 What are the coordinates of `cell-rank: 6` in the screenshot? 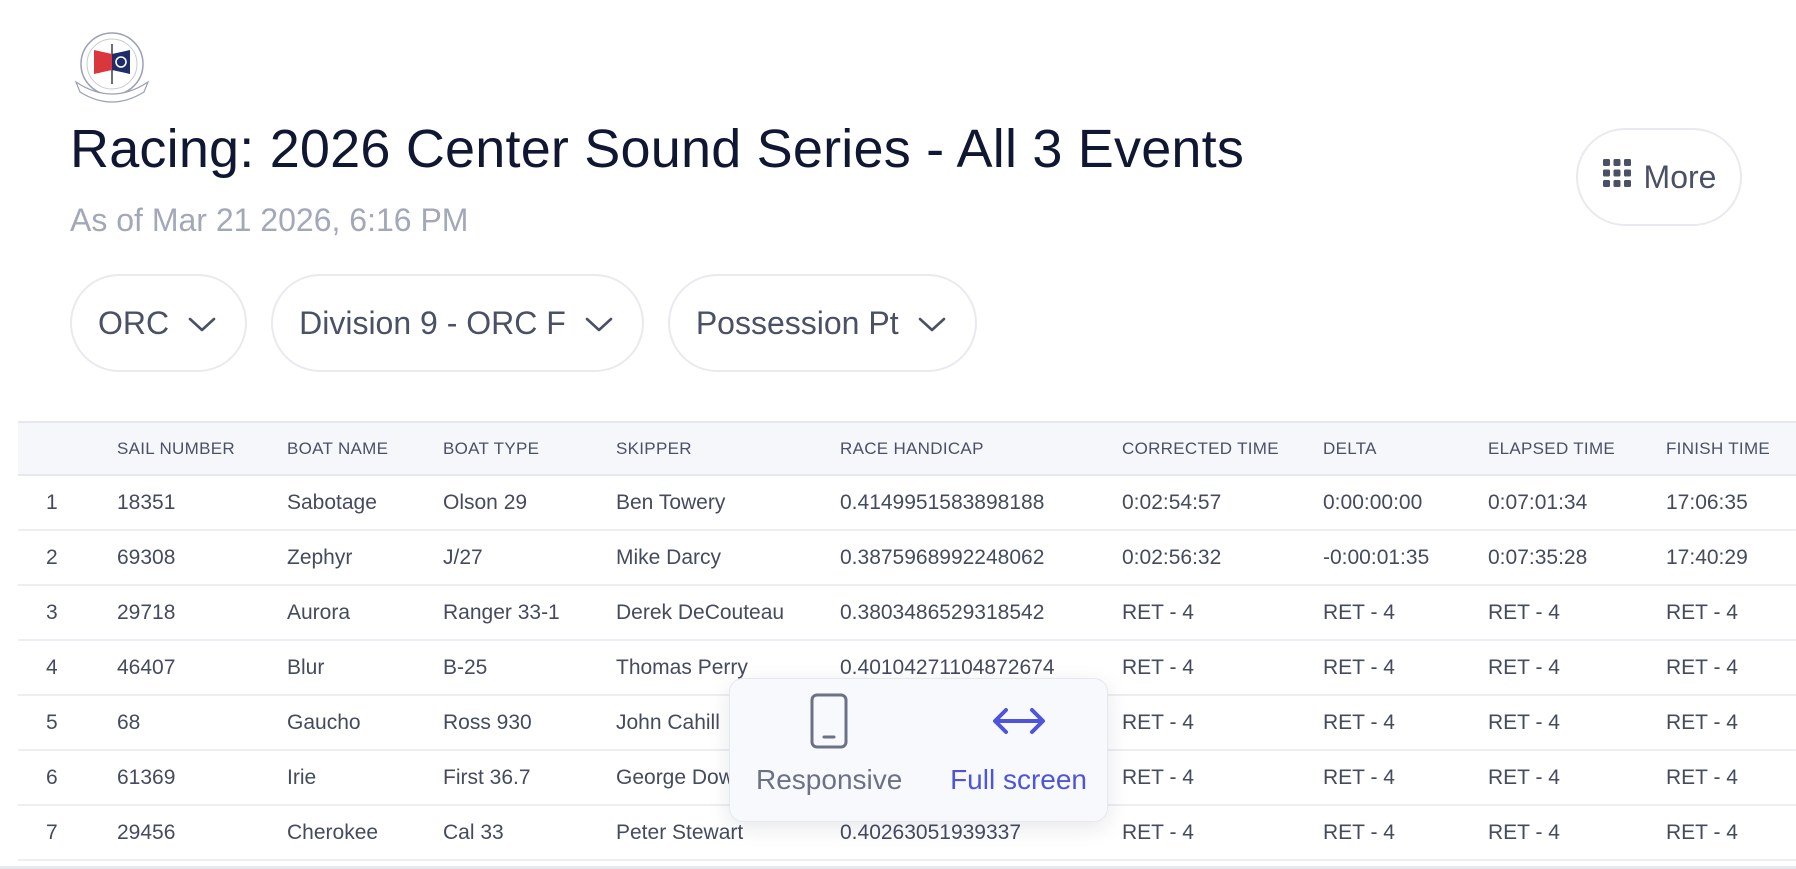 It's located at (67, 778).